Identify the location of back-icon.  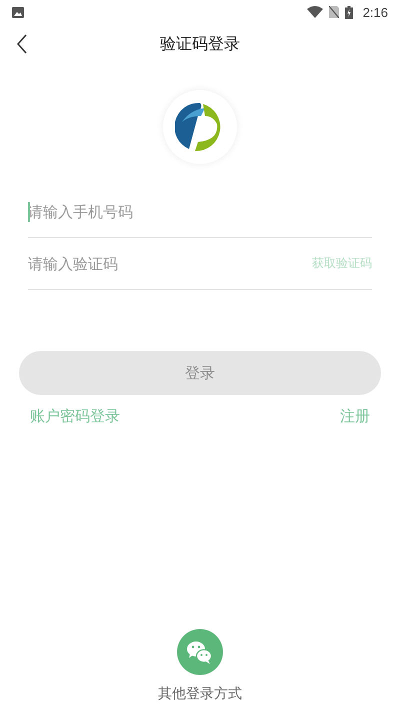
(22, 44).